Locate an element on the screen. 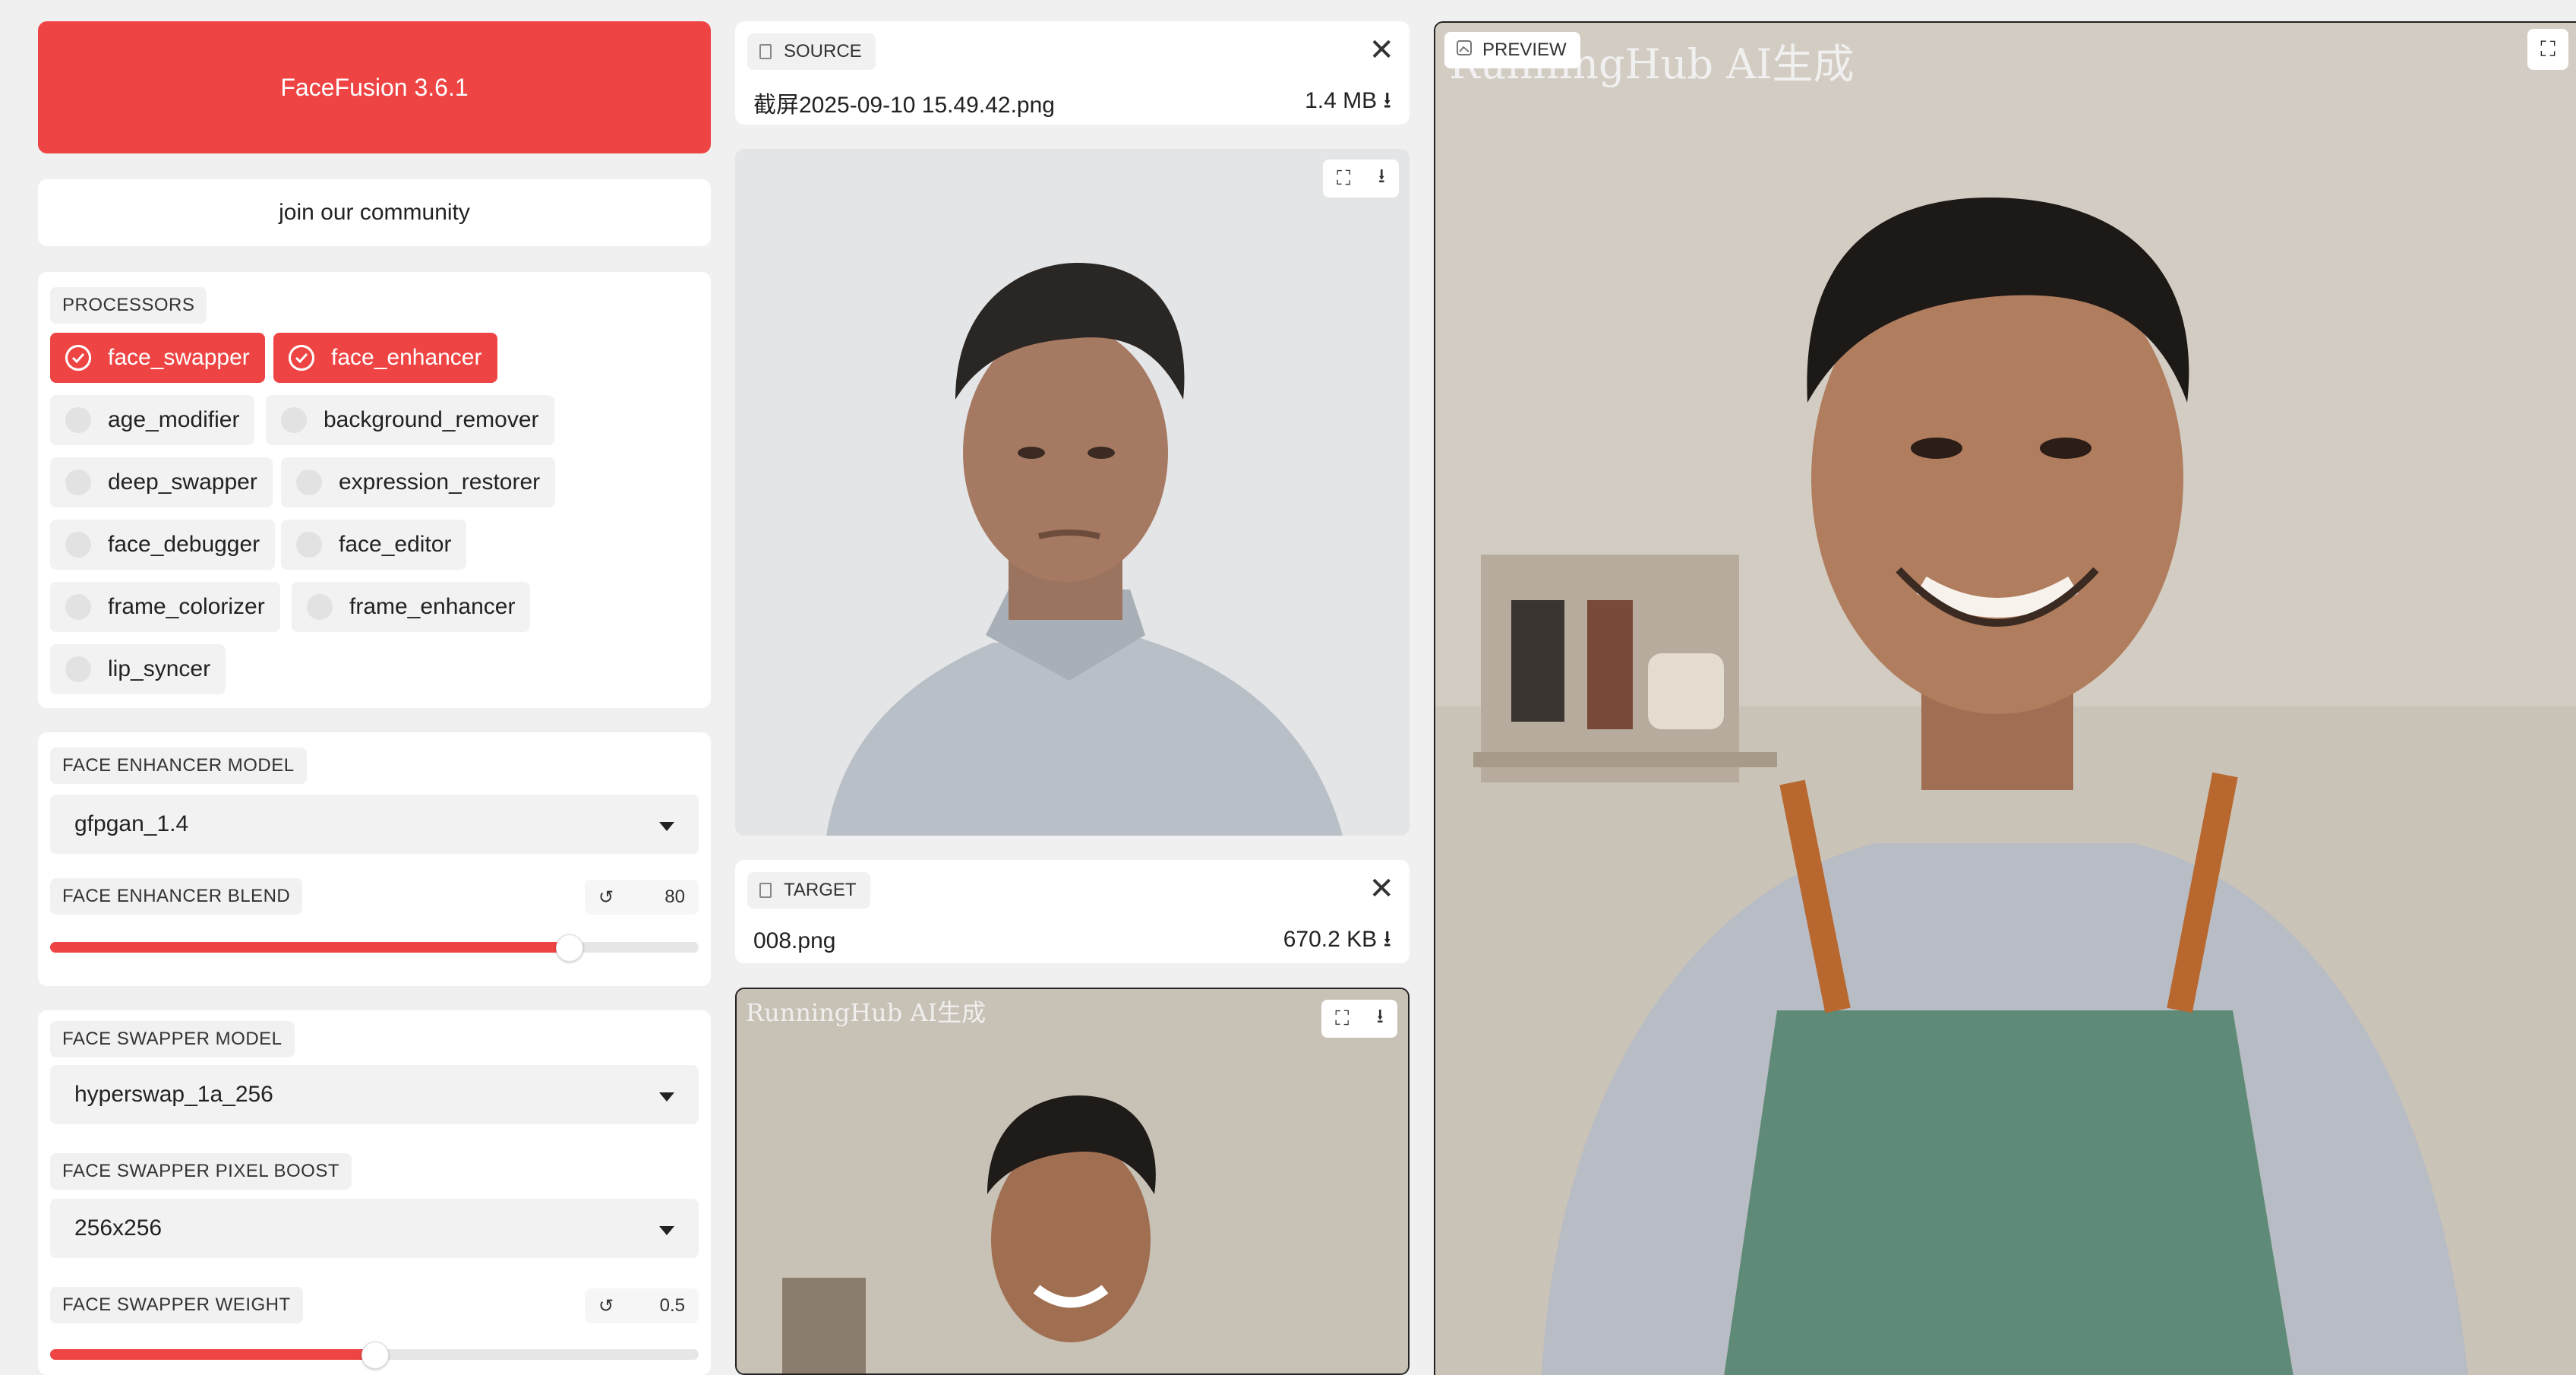 The width and height of the screenshot is (2576, 1375). processor-face-editor: face_editor is located at coordinates (374, 545).